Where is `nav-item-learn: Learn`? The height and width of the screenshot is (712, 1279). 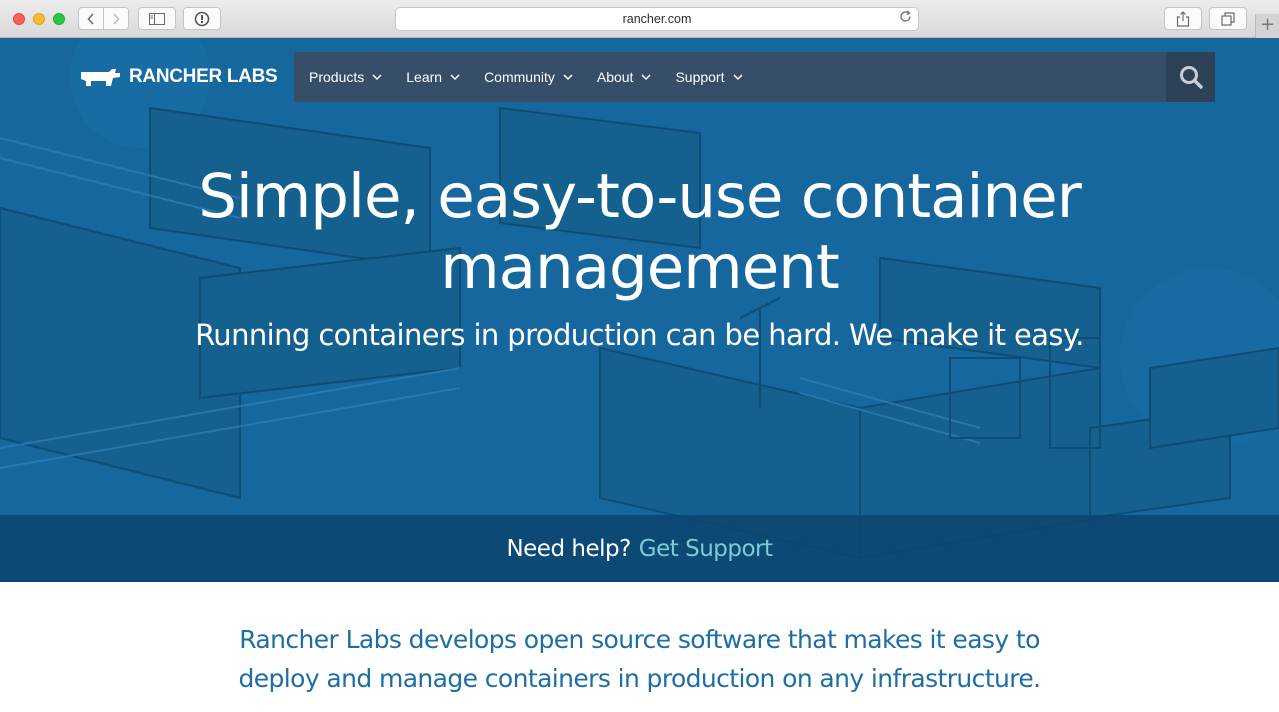
nav-item-learn: Learn is located at coordinates (433, 77).